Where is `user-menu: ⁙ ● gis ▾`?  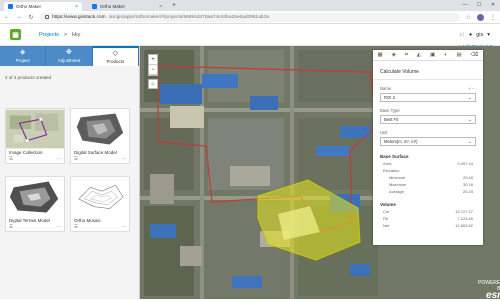 user-menu: ⁙ ● gis ▾ is located at coordinates (474, 35).